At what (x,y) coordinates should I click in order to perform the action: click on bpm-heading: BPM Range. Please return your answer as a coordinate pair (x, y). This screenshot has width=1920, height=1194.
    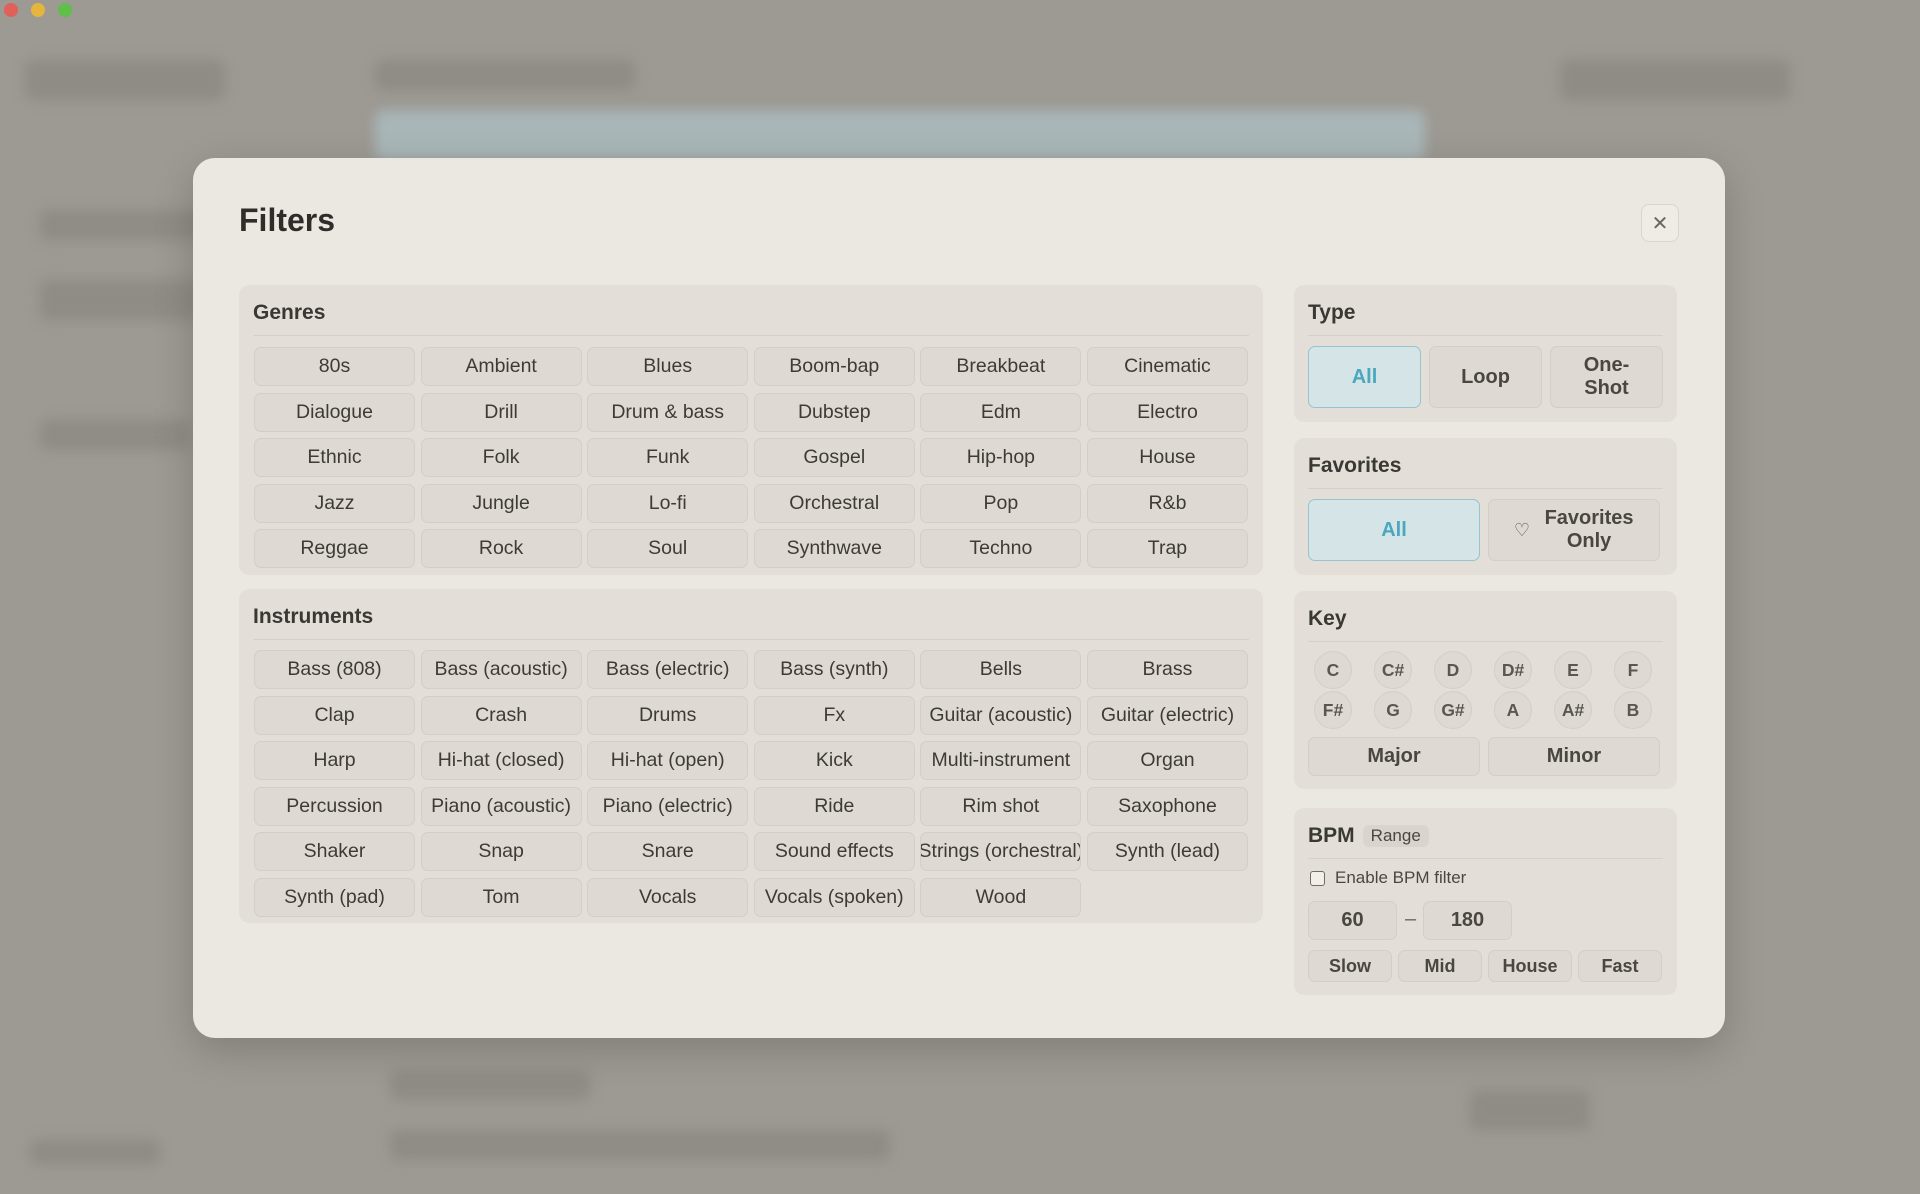
    Looking at the image, I should click on (1485, 841).